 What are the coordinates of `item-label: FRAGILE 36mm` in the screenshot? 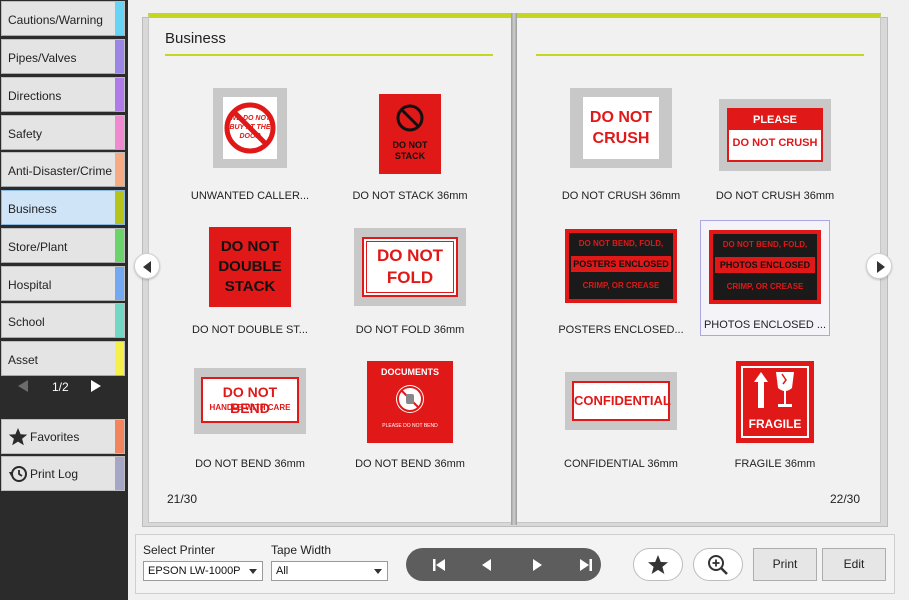 It's located at (775, 464).